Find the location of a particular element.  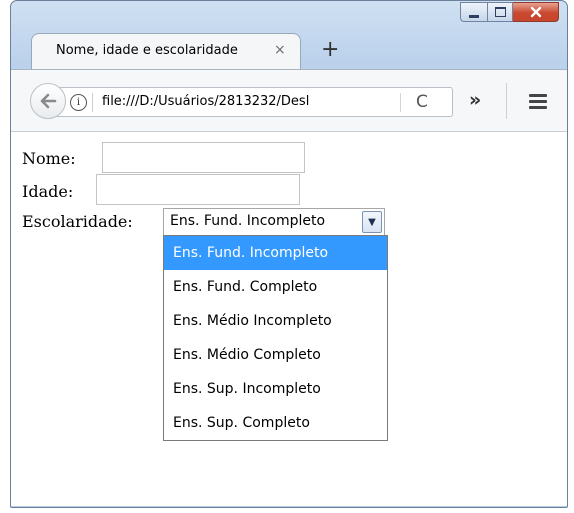

dropdown-option: Ens. Fund. Incompleto is located at coordinates (275, 253).